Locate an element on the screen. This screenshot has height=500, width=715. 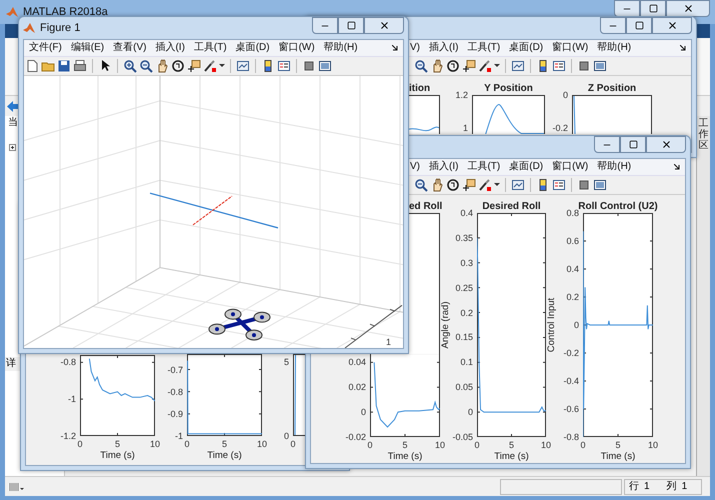
menu-item: 文件(F) is located at coordinates (45, 48).